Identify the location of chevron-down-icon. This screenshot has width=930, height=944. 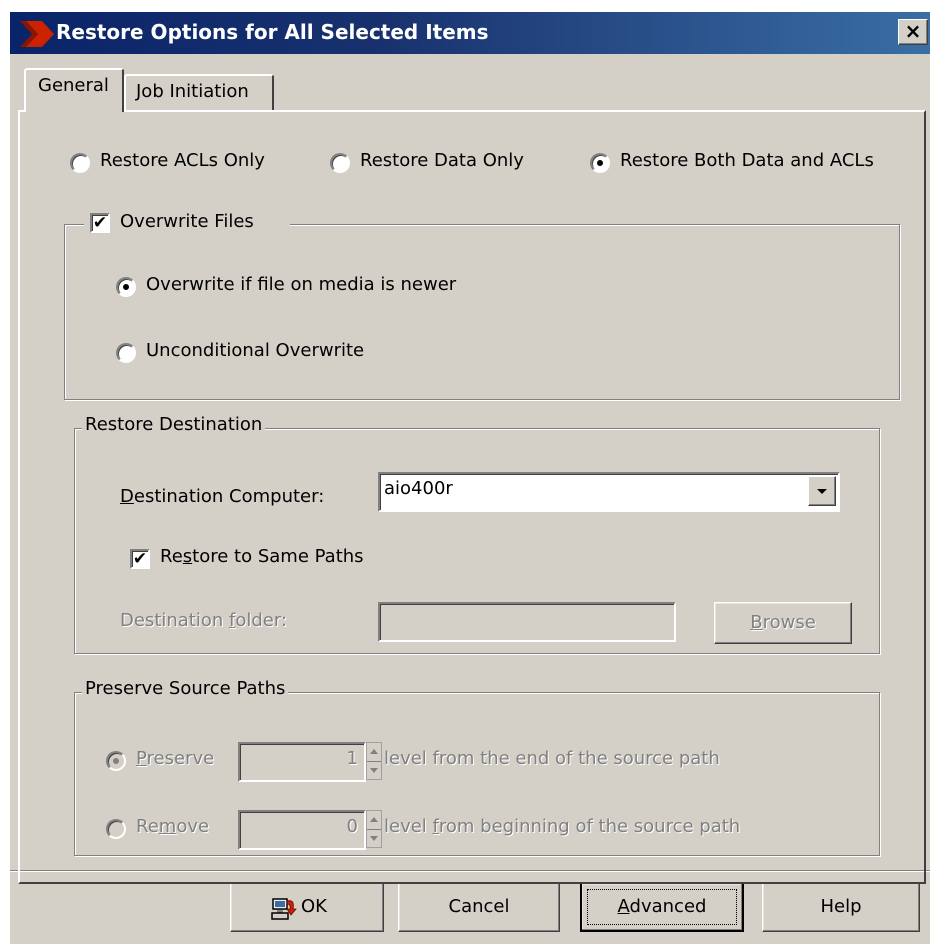
(822, 491).